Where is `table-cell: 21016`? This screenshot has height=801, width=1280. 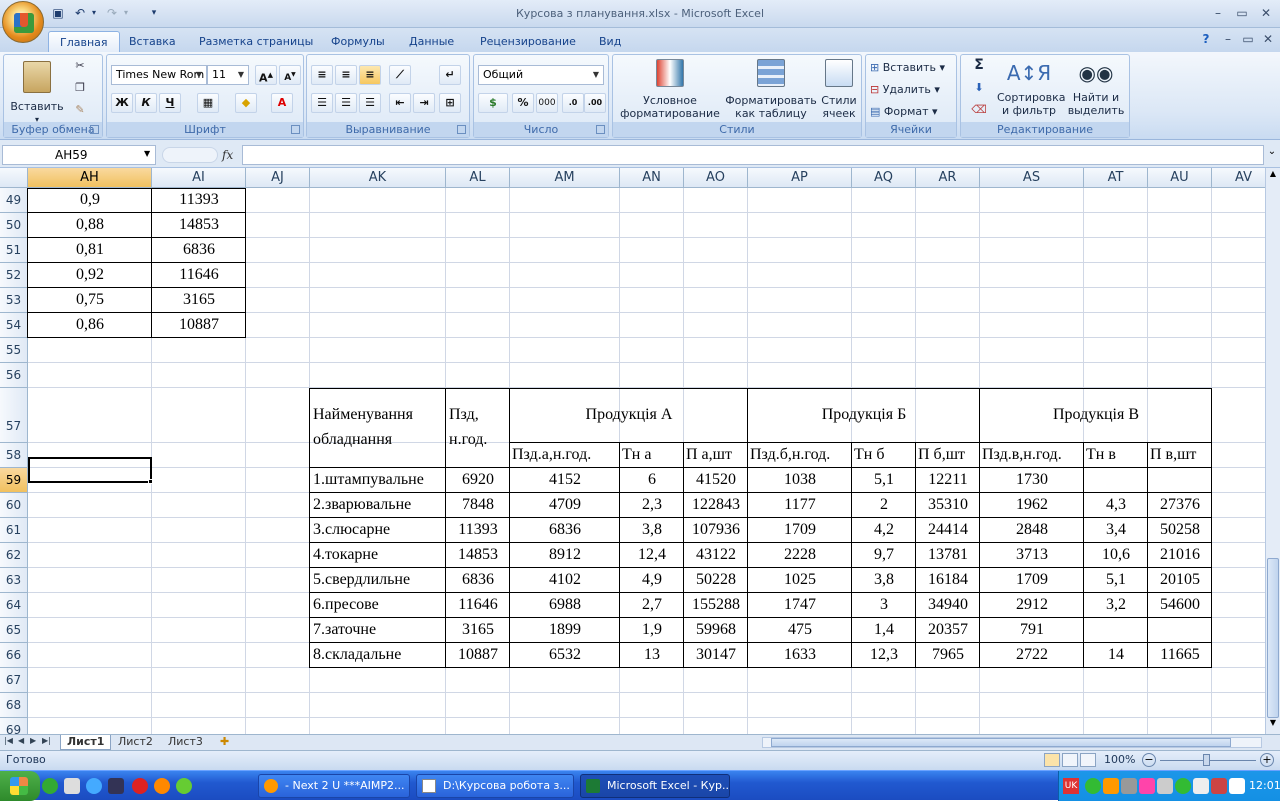 table-cell: 21016 is located at coordinates (1180, 555).